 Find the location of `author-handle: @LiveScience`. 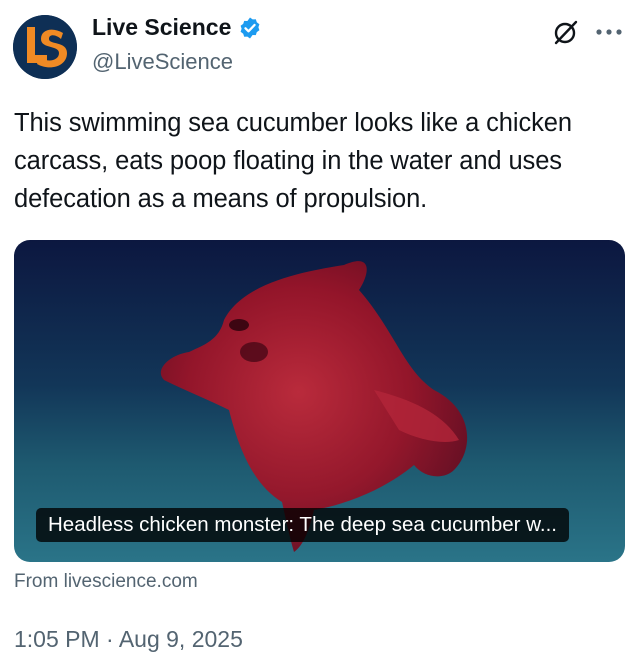

author-handle: @LiveScience is located at coordinates (177, 62).